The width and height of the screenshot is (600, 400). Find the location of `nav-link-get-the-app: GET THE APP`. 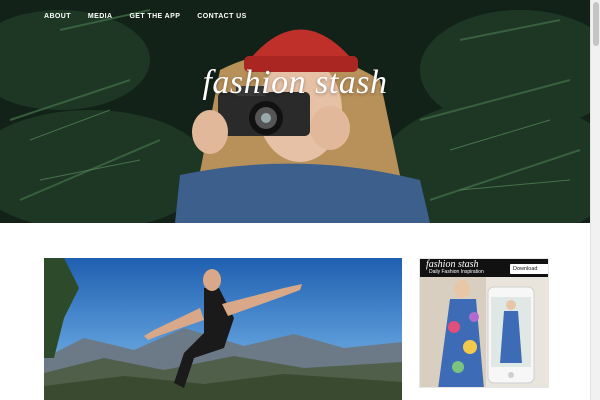

nav-link-get-the-app: GET THE APP is located at coordinates (154, 16).